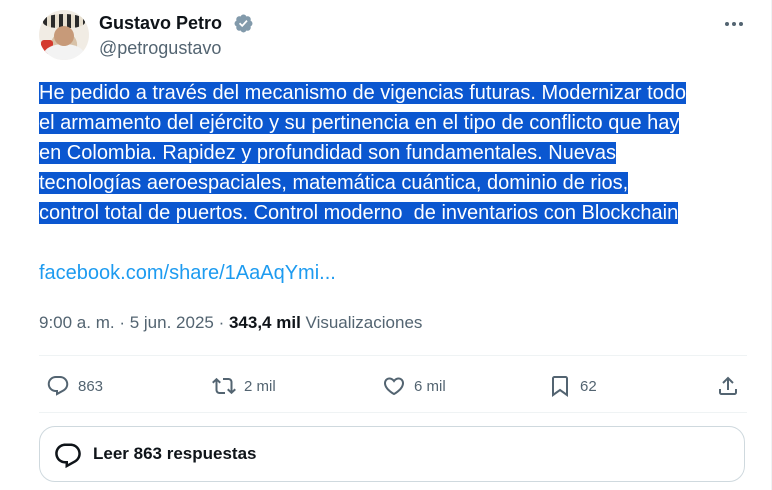 This screenshot has width=772, height=490. Describe the element at coordinates (264, 322) in the screenshot. I see `views-count: 343,4 mil` at that location.